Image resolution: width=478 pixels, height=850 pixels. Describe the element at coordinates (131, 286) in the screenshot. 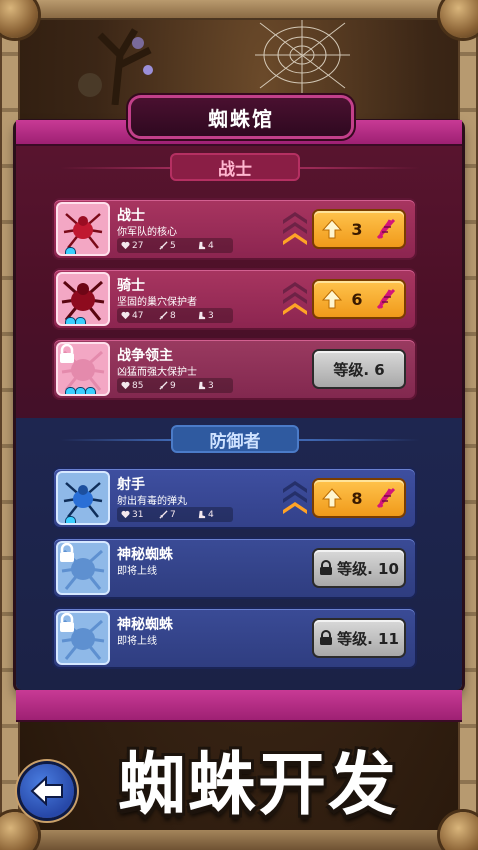

I see `spider-name: 骑士` at that location.